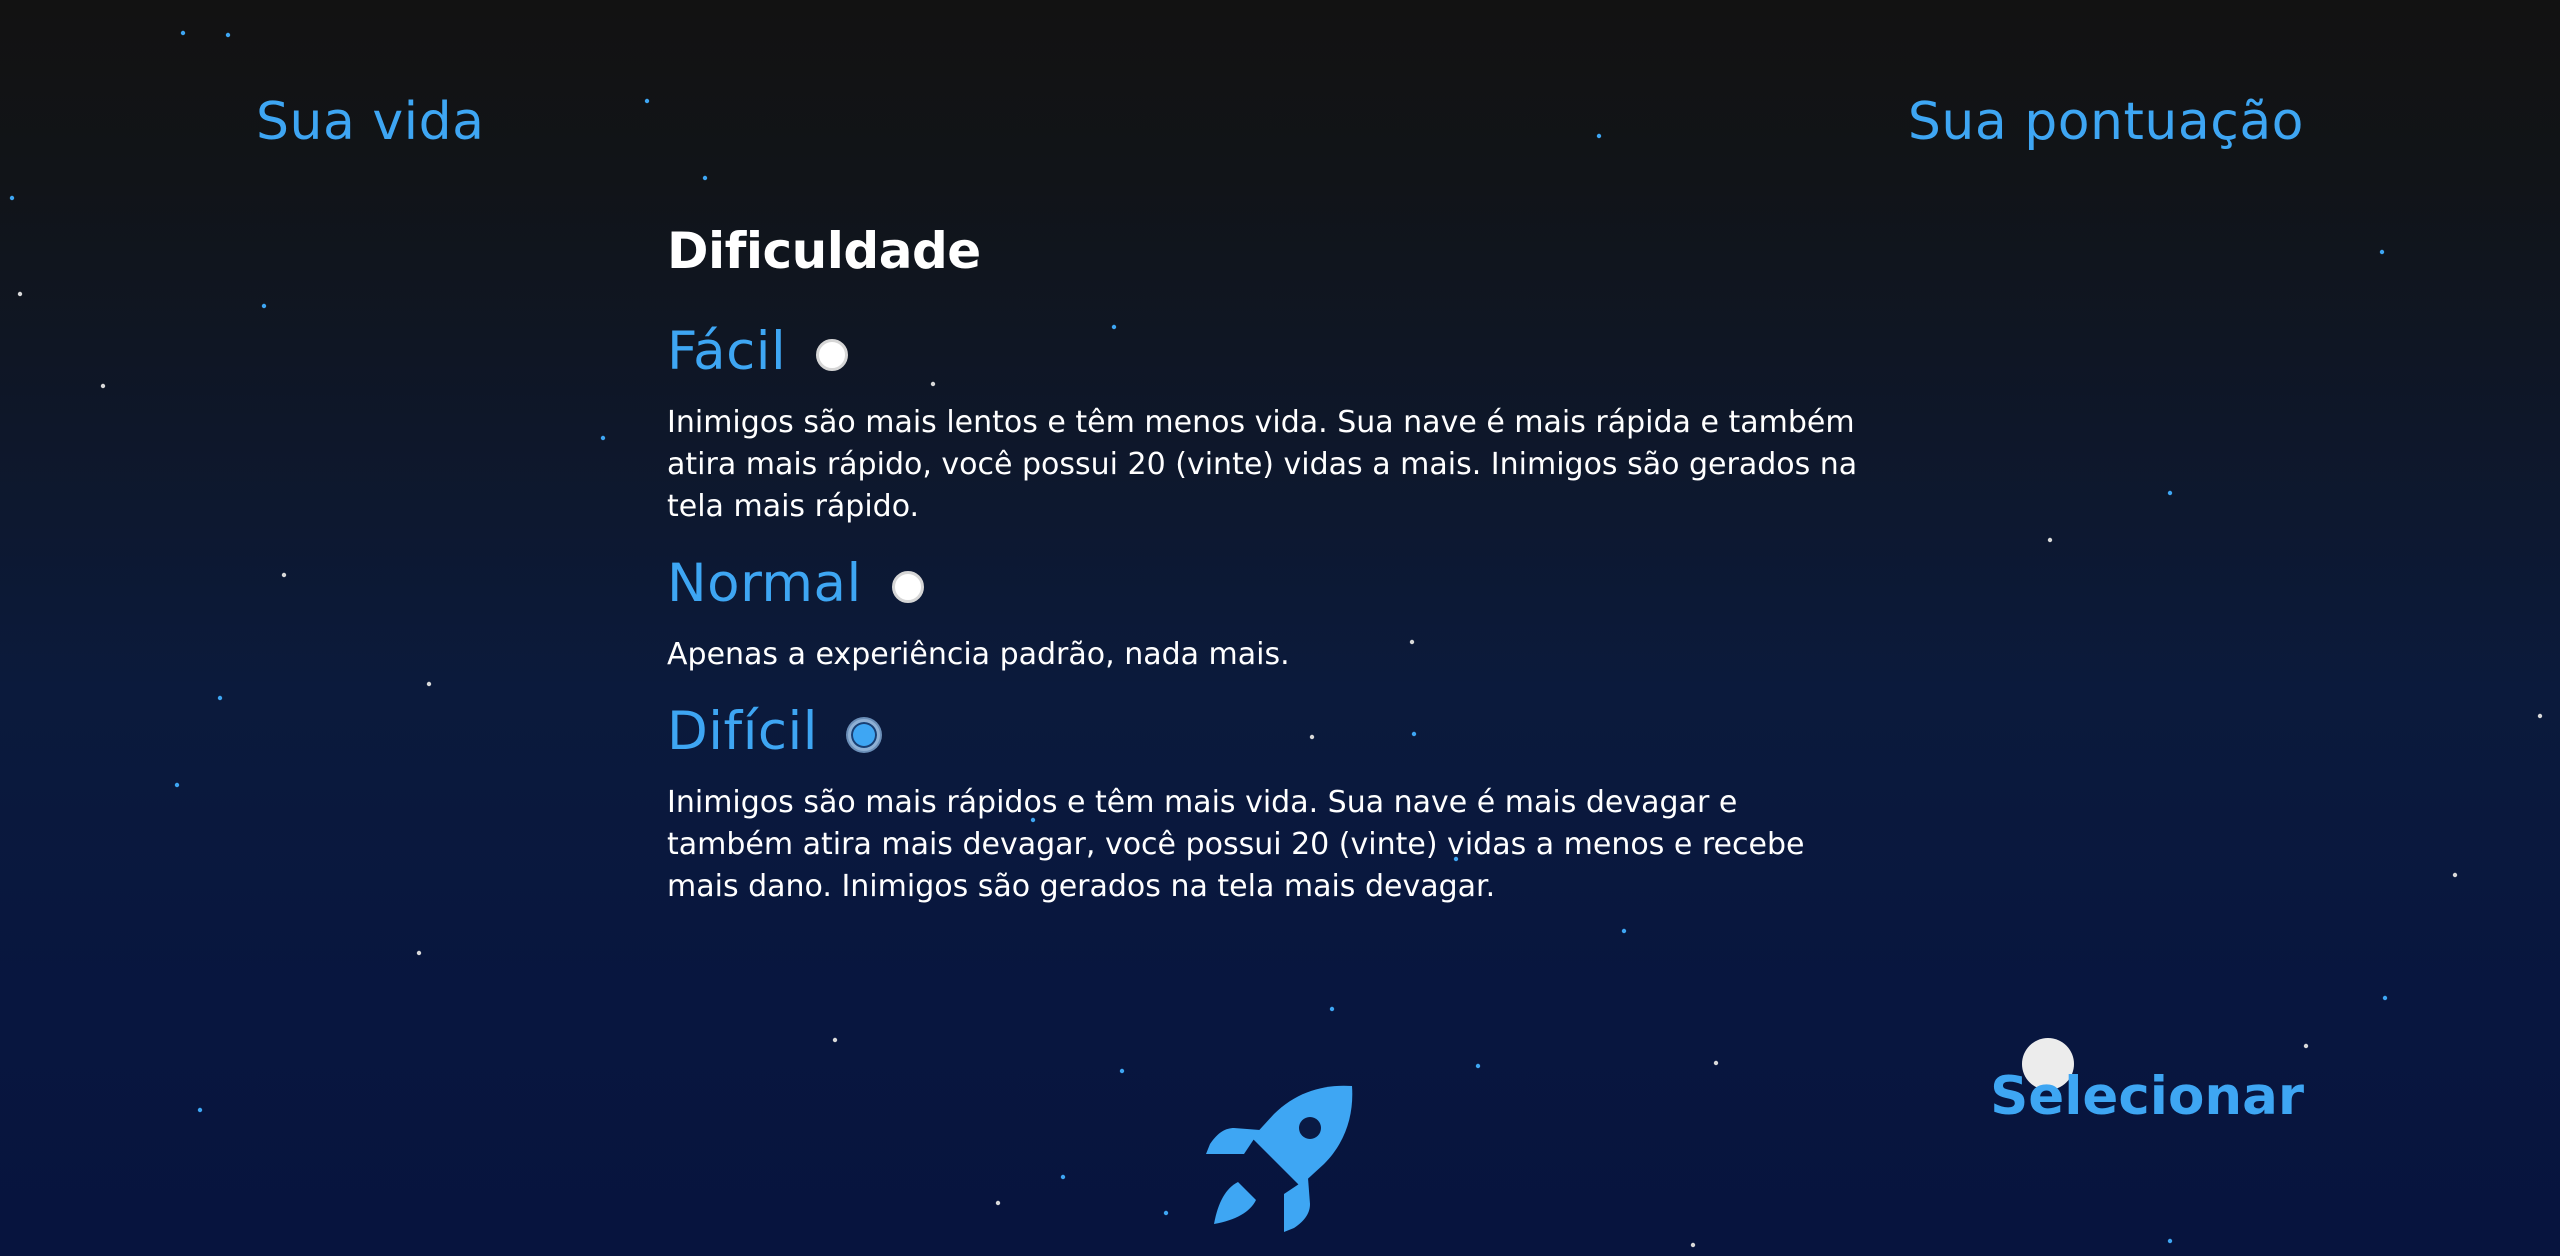 Image resolution: width=2560 pixels, height=1256 pixels. What do you see at coordinates (1277, 583) in the screenshot?
I see `difficulty-option-normal-head: Normal` at bounding box center [1277, 583].